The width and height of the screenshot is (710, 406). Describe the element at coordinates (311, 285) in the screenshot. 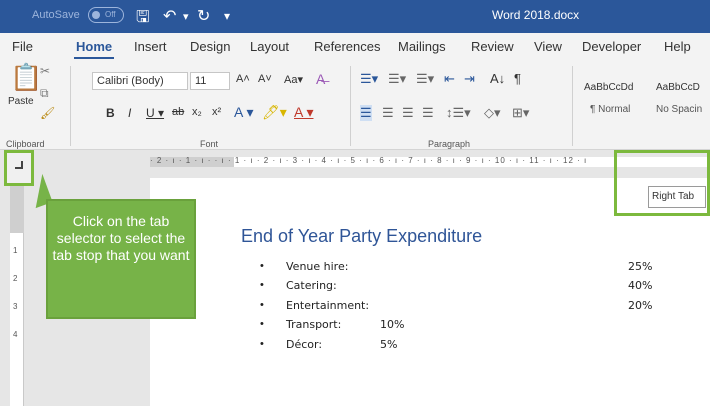

I see `list-item-label: Catering:` at that location.